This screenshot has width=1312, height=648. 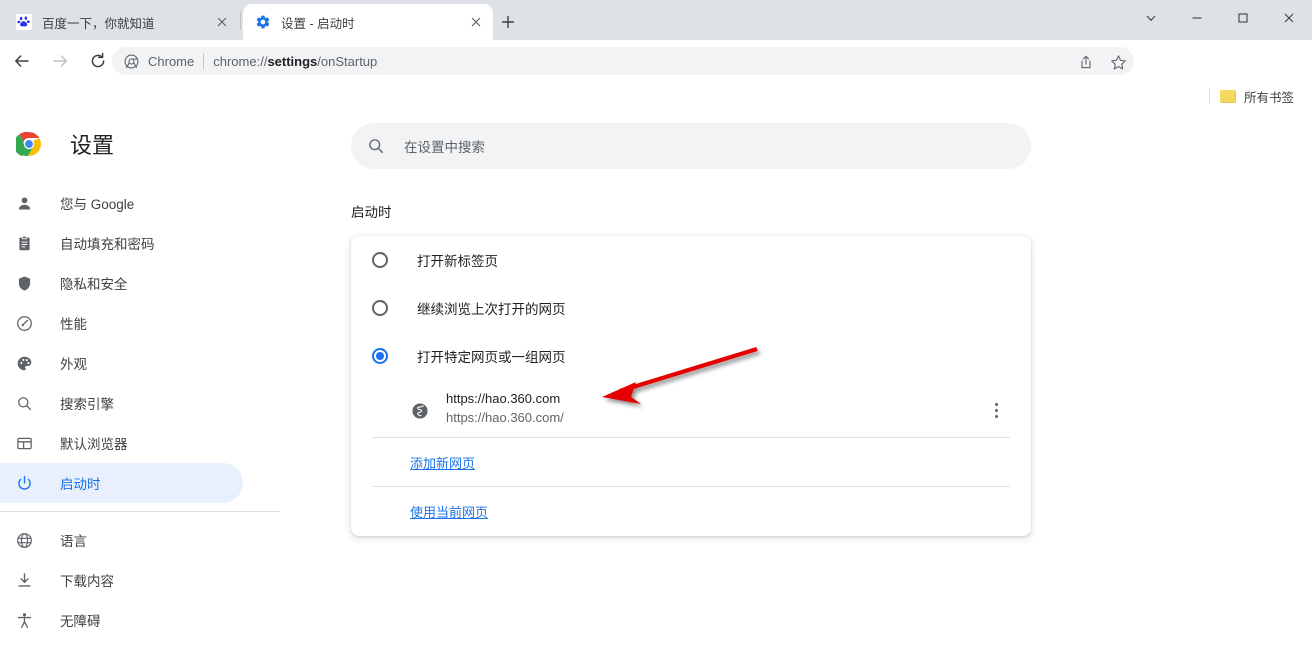 I want to click on star-icon, so click(x=1118, y=62).